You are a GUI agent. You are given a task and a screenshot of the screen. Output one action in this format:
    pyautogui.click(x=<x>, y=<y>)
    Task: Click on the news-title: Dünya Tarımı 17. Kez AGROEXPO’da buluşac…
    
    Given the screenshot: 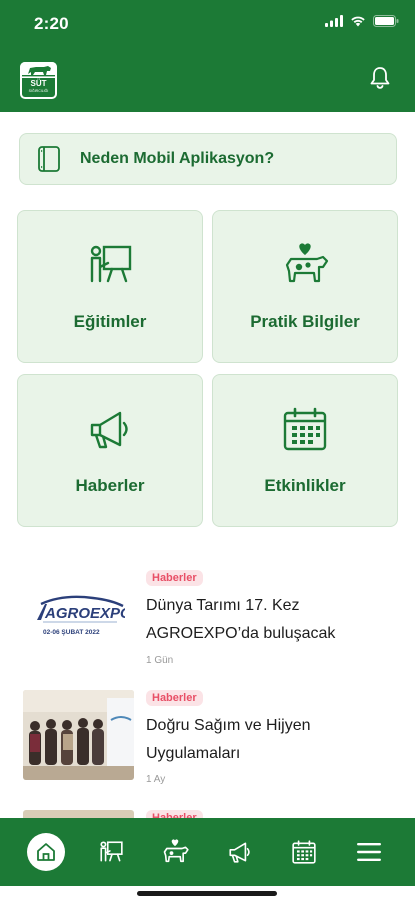 What is the action you would take?
    pyautogui.click(x=241, y=619)
    